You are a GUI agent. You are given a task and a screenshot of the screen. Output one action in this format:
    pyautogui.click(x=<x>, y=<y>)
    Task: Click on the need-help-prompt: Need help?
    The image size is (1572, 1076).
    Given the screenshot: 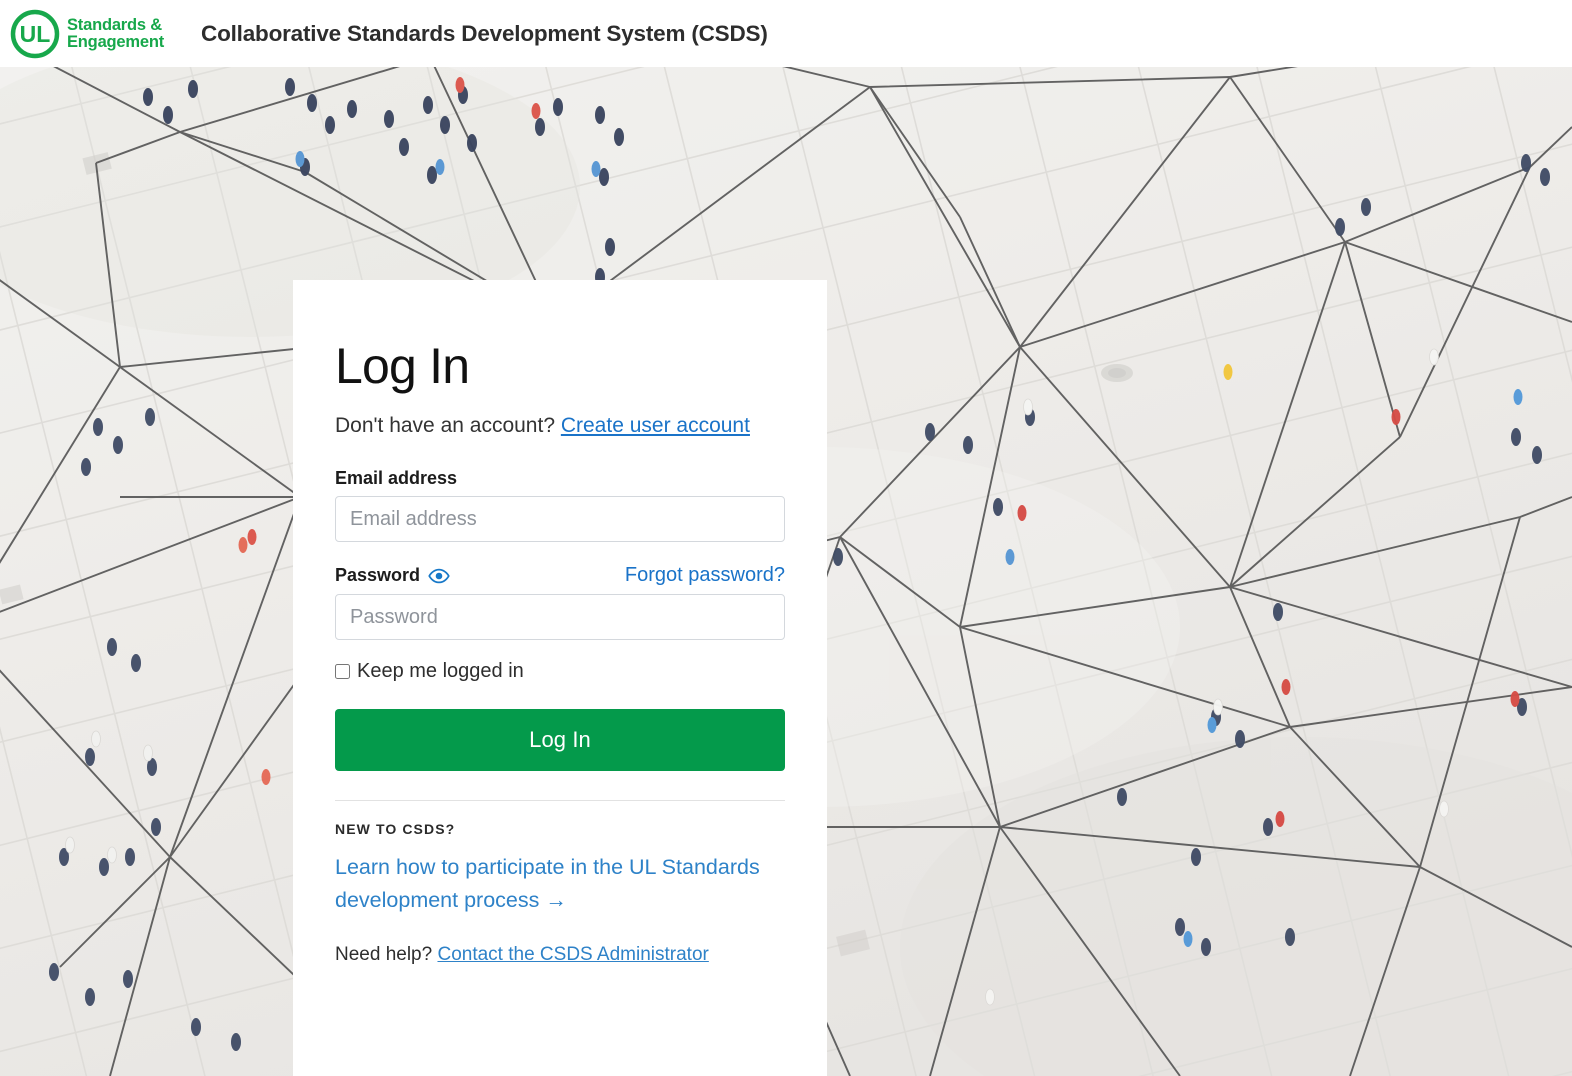 What is the action you would take?
    pyautogui.click(x=386, y=954)
    